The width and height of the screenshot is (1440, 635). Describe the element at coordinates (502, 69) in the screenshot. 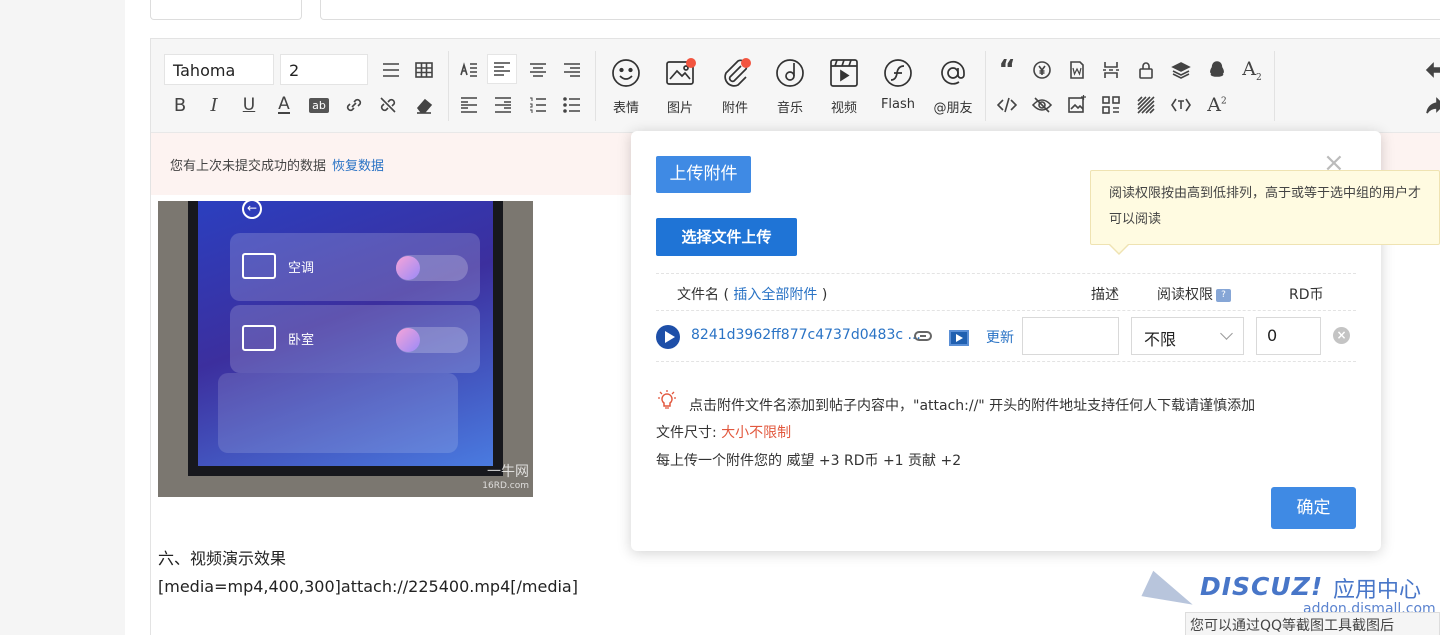

I see `align-left-icon` at that location.